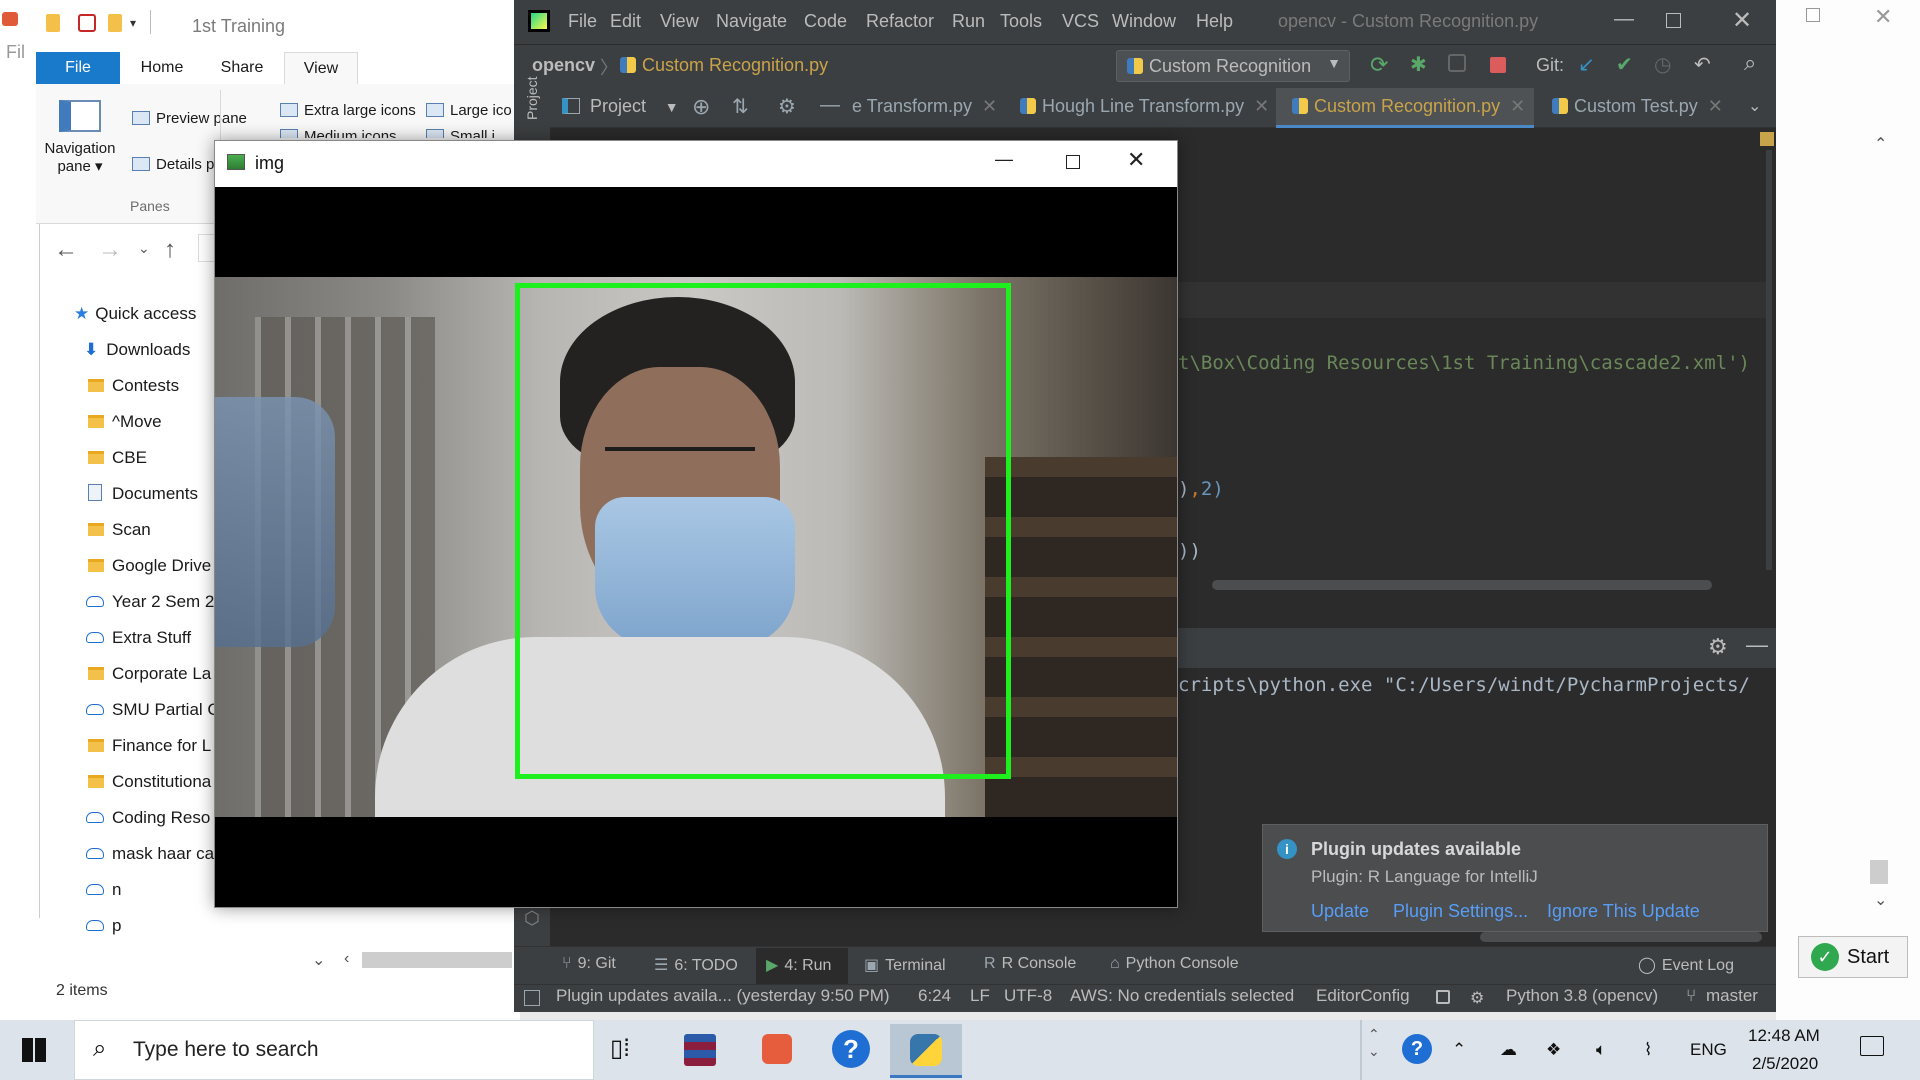 The image size is (1920, 1080). What do you see at coordinates (1498, 65) in the screenshot?
I see `stop-icon` at bounding box center [1498, 65].